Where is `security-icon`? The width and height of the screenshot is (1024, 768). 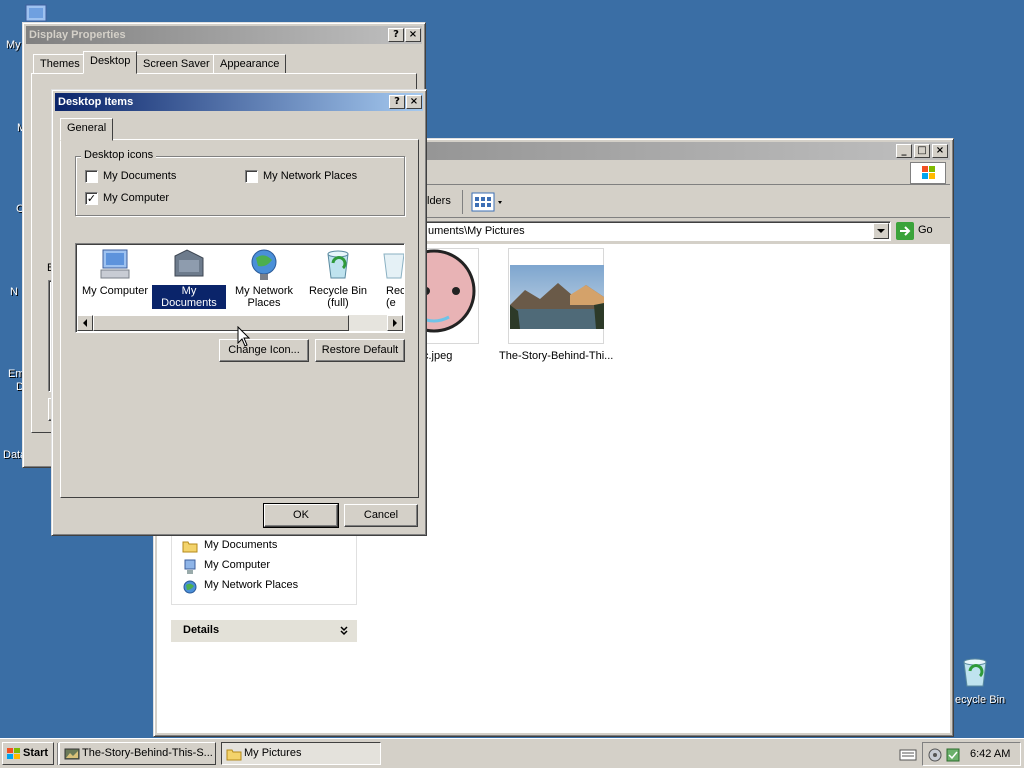
security-icon is located at coordinates (953, 755).